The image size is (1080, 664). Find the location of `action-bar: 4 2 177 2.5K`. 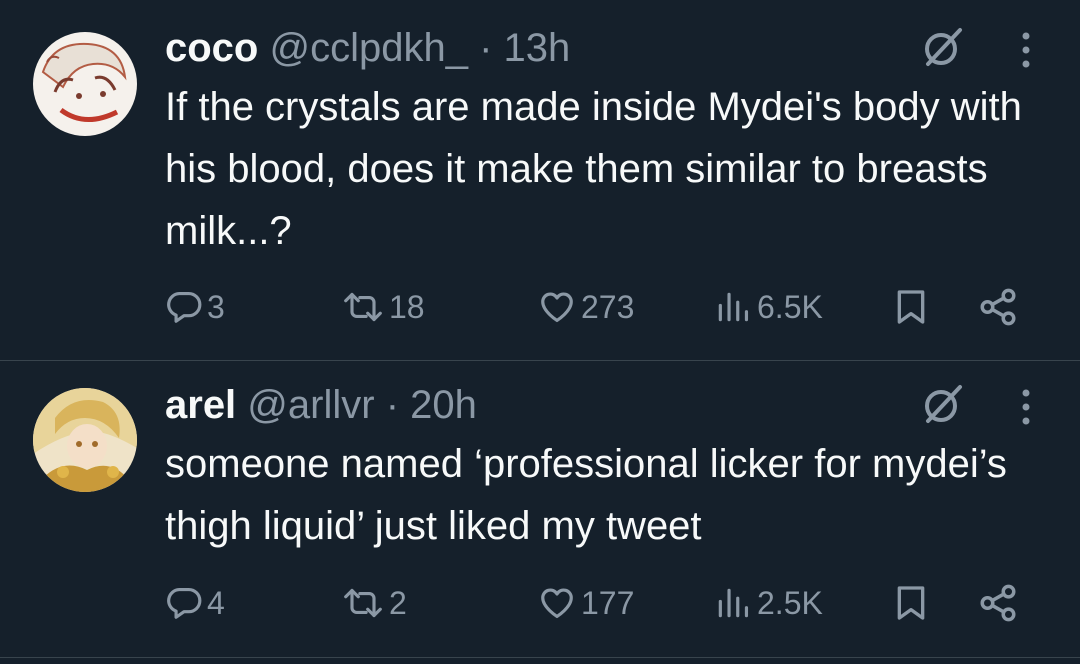

action-bar: 4 2 177 2.5K is located at coordinates (605, 603).